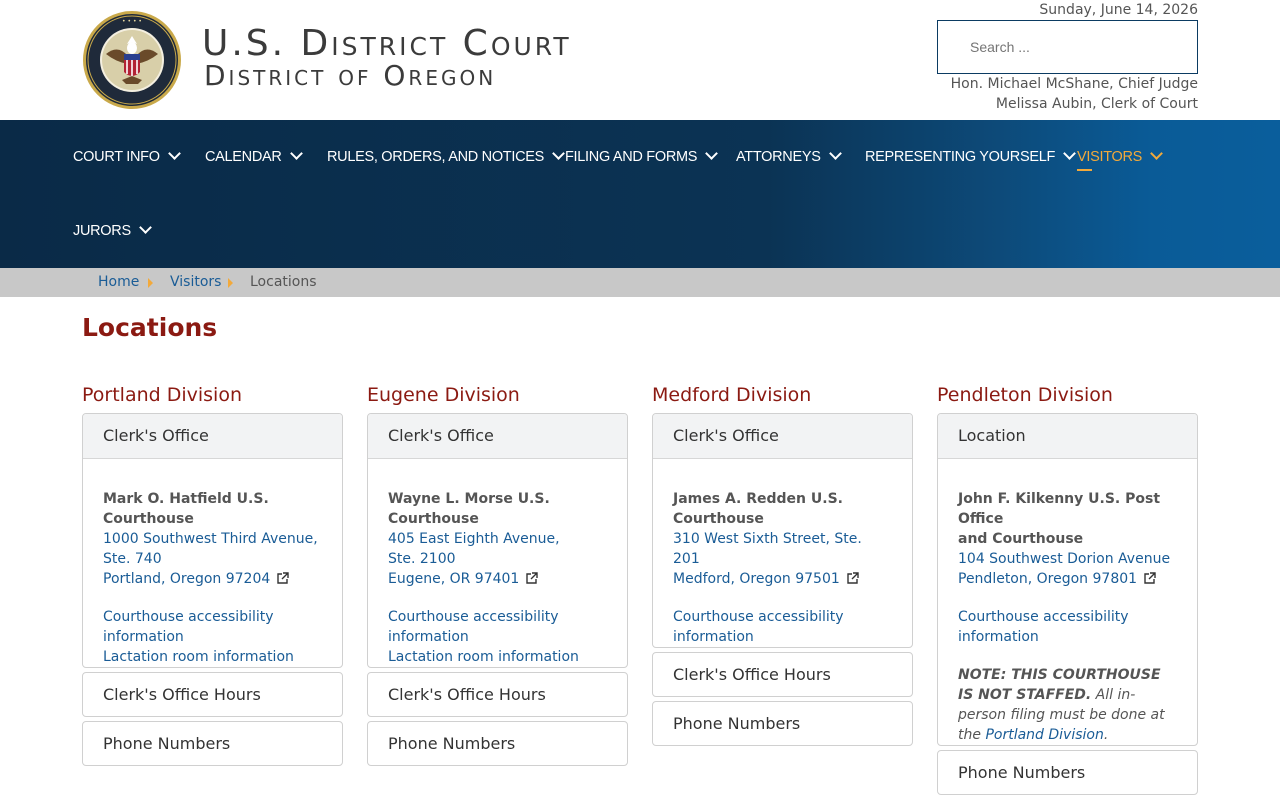 The height and width of the screenshot is (800, 1280). What do you see at coordinates (732, 395) in the screenshot?
I see `medford-division-title: Medford Division` at bounding box center [732, 395].